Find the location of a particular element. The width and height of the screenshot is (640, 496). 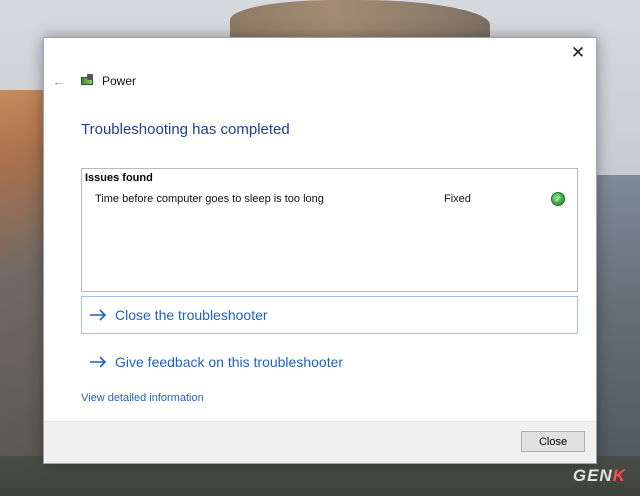

page-title: Troubleshooting has completed is located at coordinates (185, 129).